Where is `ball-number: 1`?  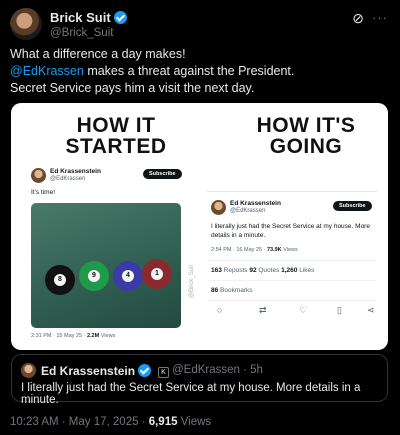
ball-number: 1 is located at coordinates (157, 274).